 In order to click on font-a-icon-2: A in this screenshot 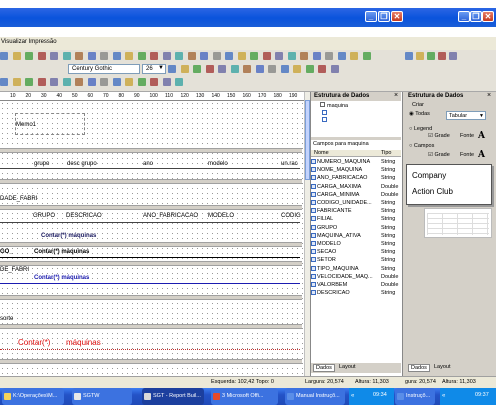, I will do `click(481, 155)`.